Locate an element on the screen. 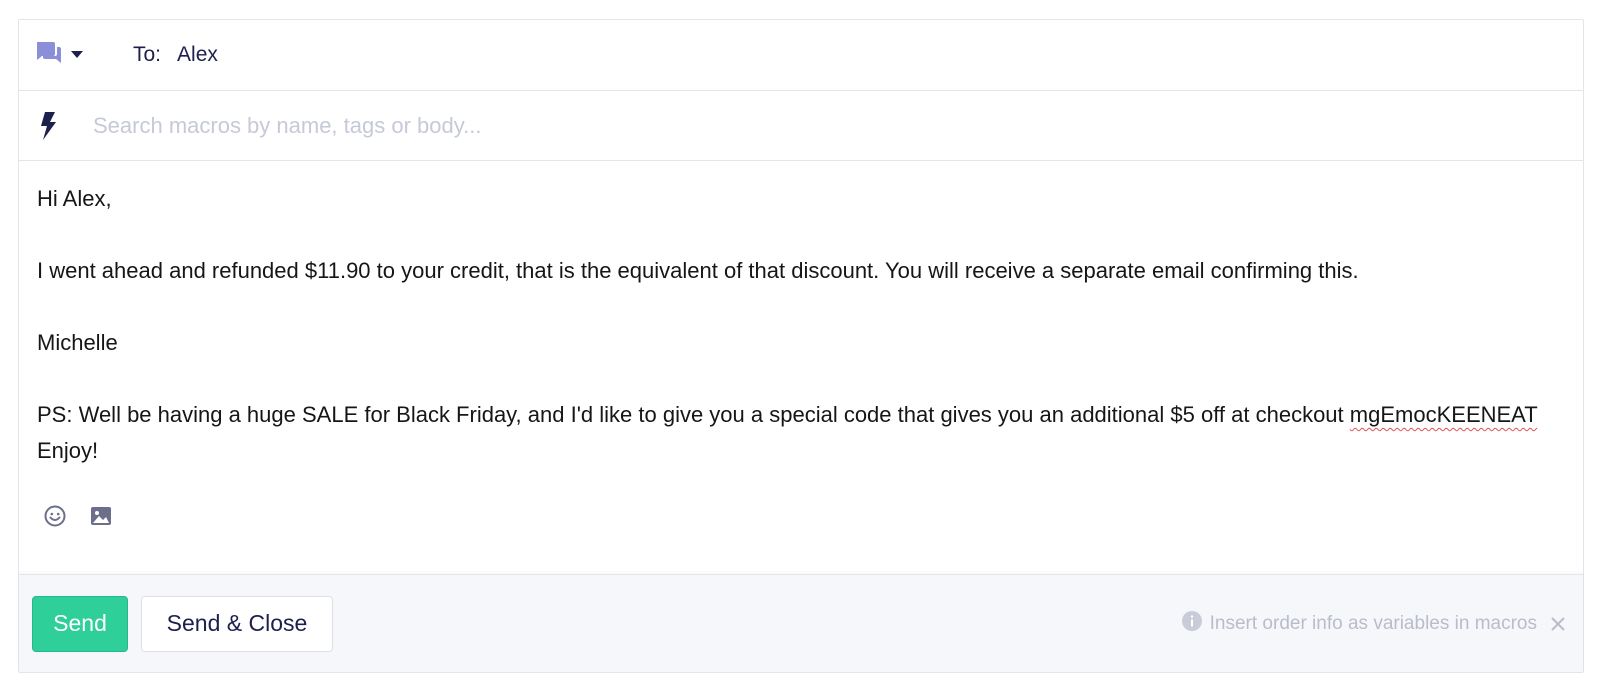 The height and width of the screenshot is (690, 1600). send-and-close-button: Send & Close is located at coordinates (237, 623).